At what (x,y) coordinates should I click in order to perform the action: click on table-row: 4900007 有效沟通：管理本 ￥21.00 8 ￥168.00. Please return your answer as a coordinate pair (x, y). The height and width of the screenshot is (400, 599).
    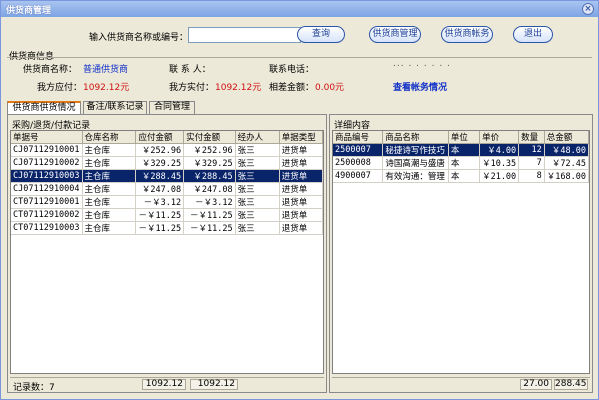
    Looking at the image, I should click on (461, 176).